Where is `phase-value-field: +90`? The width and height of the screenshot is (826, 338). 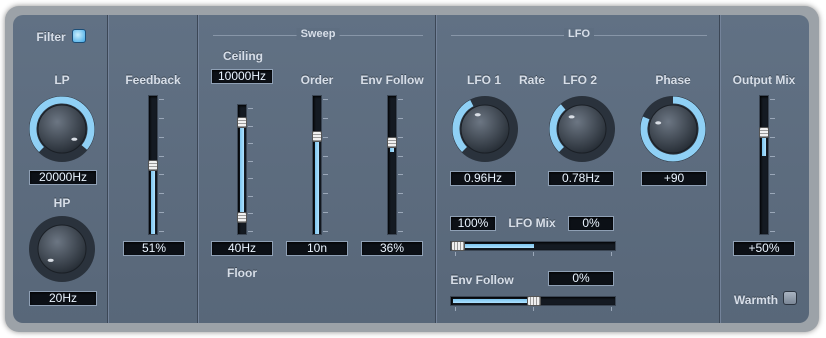 phase-value-field: +90 is located at coordinates (674, 178).